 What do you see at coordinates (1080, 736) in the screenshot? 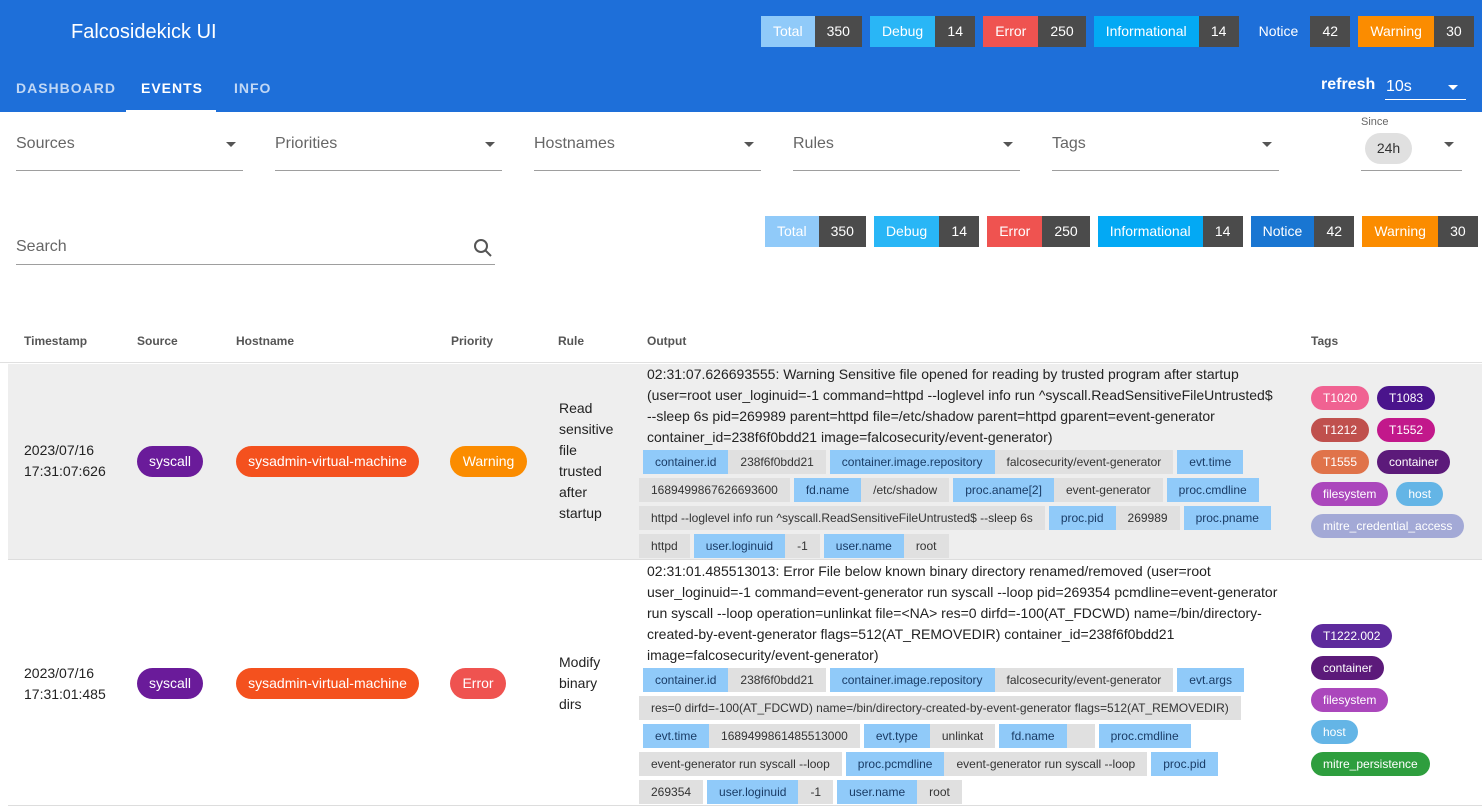
I see `field-value` at bounding box center [1080, 736].